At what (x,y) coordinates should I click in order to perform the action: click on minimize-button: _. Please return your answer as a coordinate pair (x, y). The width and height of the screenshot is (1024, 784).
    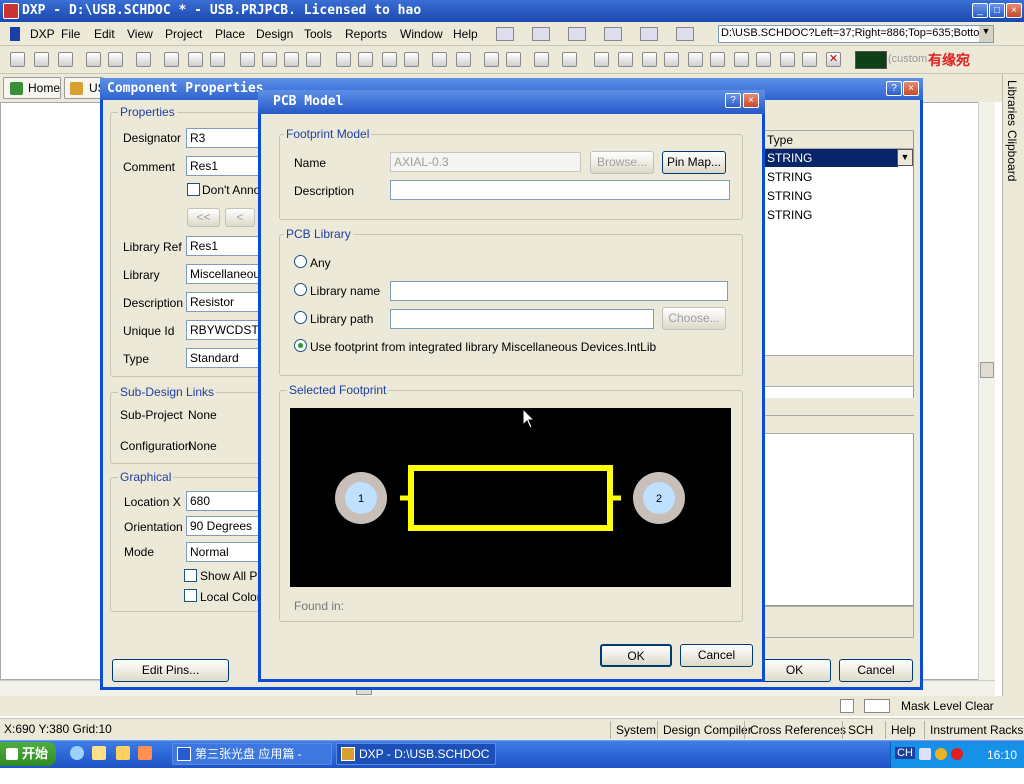
    Looking at the image, I should click on (980, 10).